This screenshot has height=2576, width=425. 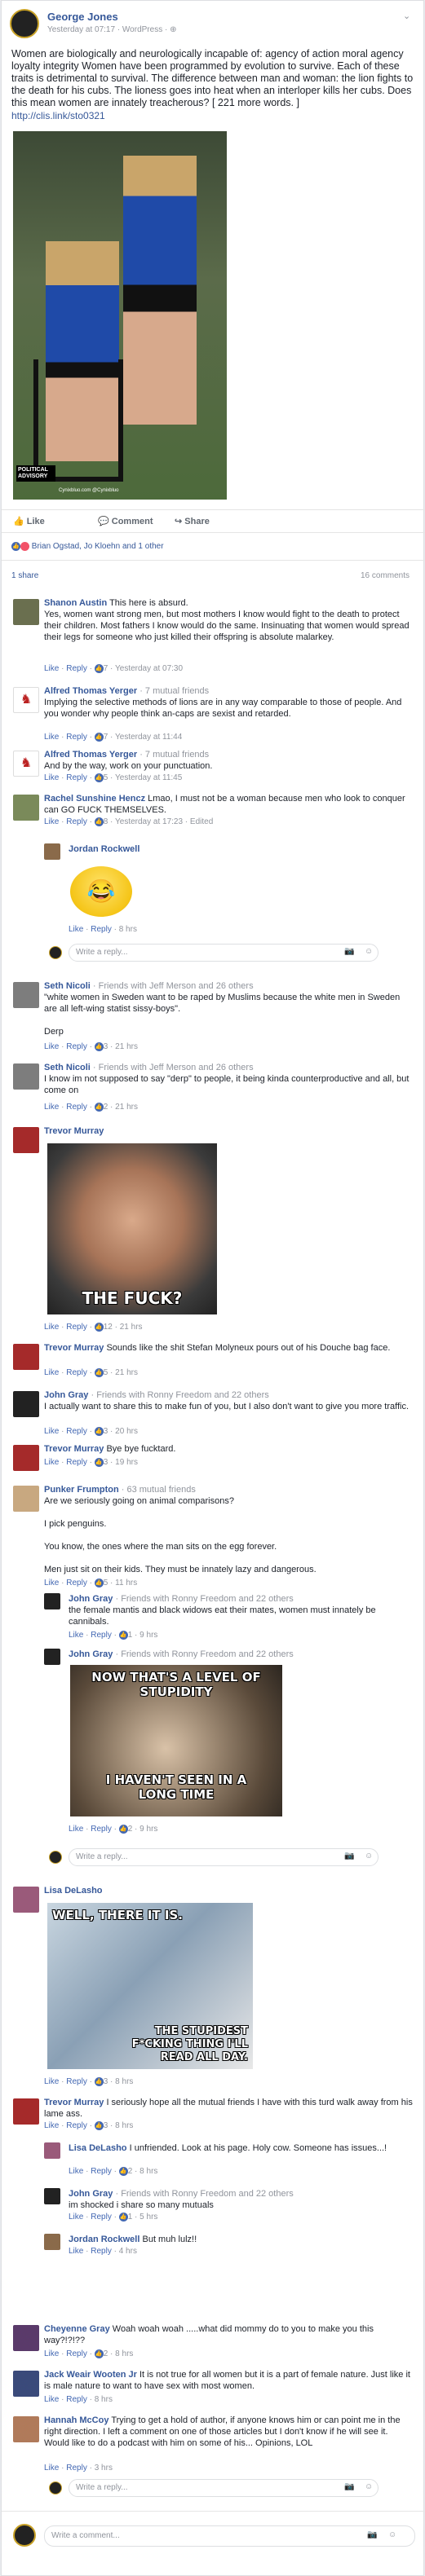 What do you see at coordinates (406, 16) in the screenshot?
I see `chevron-down-icon: ⌄` at bounding box center [406, 16].